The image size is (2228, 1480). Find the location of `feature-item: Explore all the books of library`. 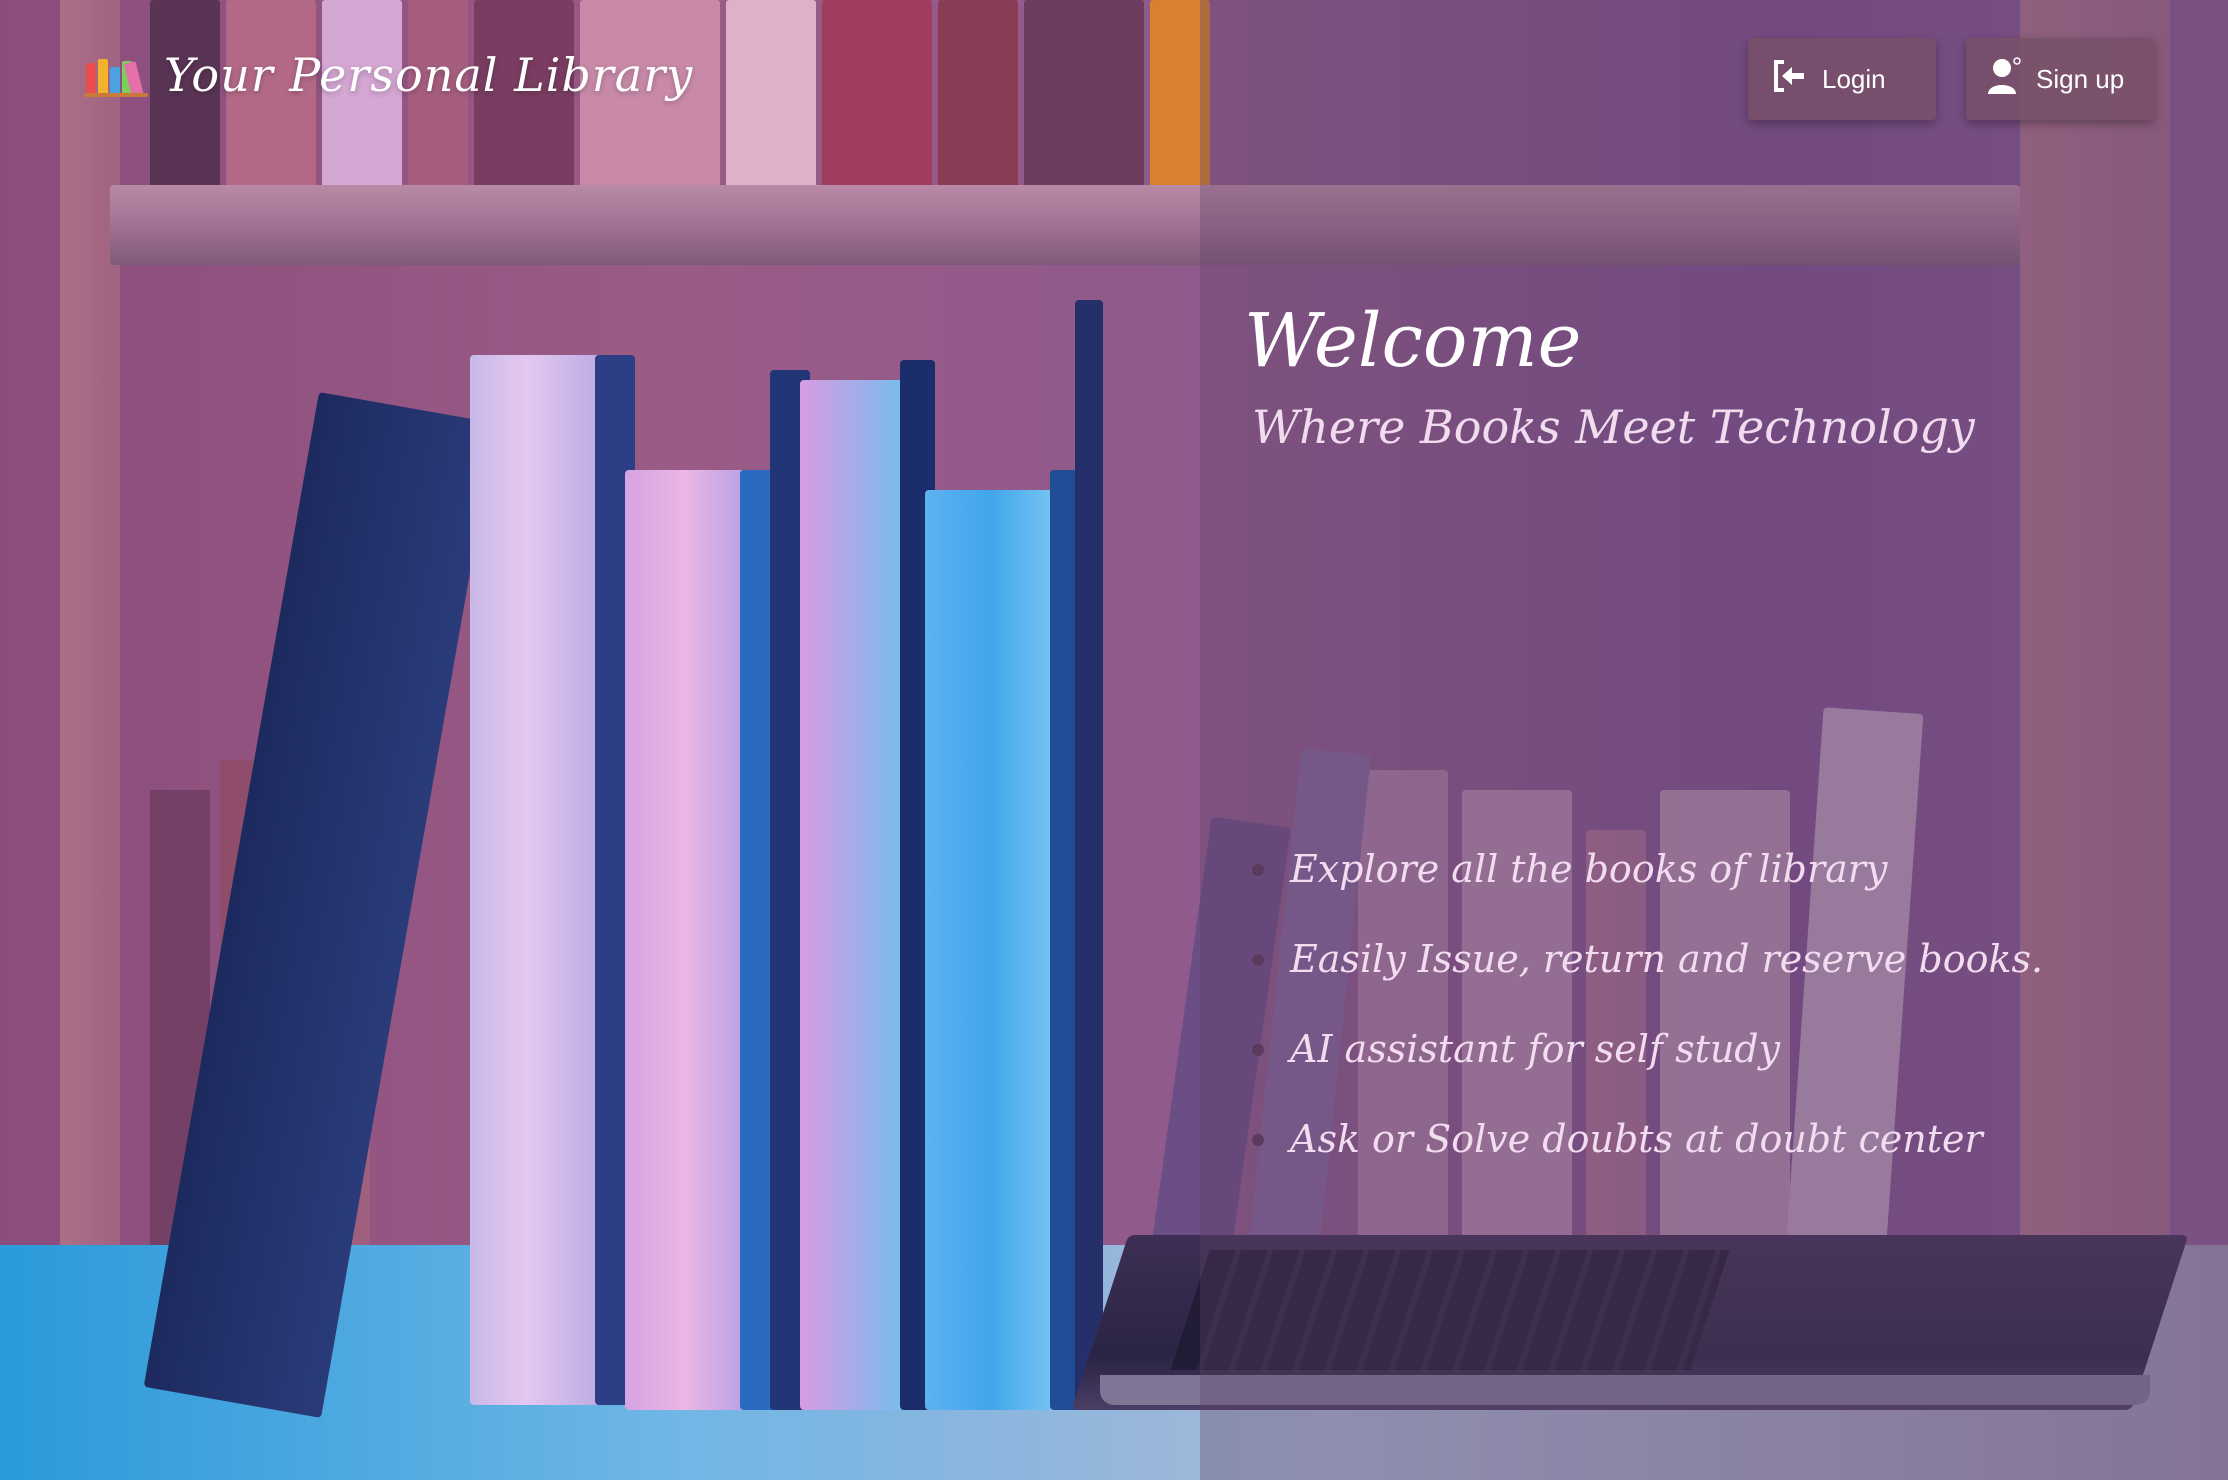

feature-item: Explore all the books of library is located at coordinates (1645, 883).